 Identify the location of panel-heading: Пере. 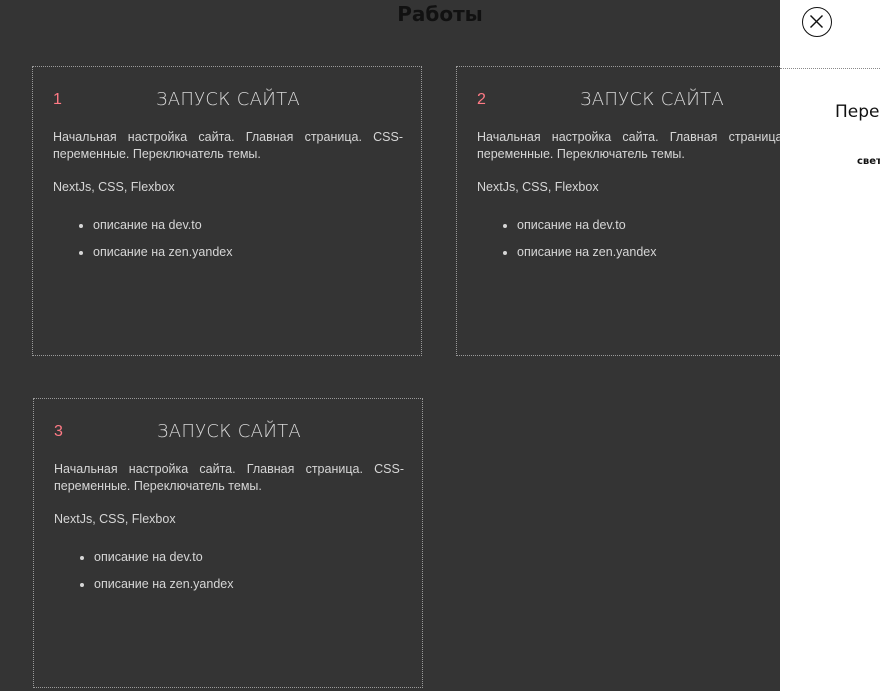
(857, 112).